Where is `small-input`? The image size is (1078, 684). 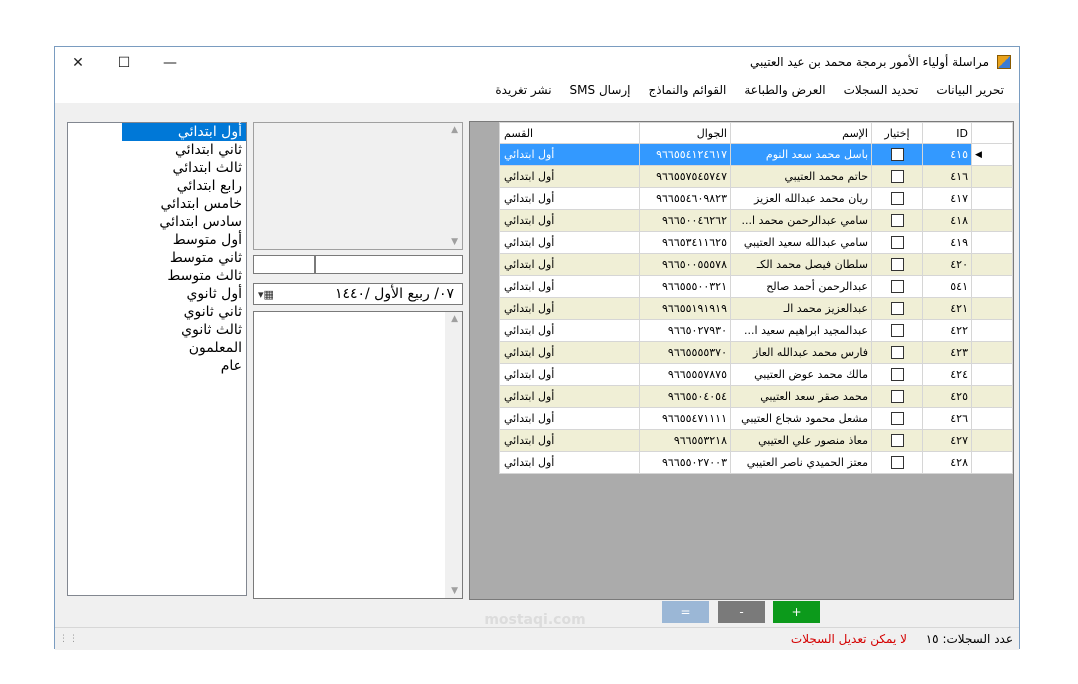
small-input is located at coordinates (284, 264).